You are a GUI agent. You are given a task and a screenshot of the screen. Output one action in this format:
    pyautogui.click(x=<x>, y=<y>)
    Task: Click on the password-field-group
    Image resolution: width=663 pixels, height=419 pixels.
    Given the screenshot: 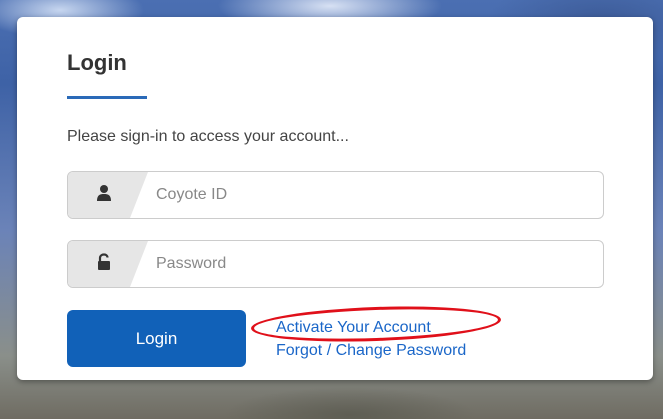 What is the action you would take?
    pyautogui.click(x=335, y=264)
    